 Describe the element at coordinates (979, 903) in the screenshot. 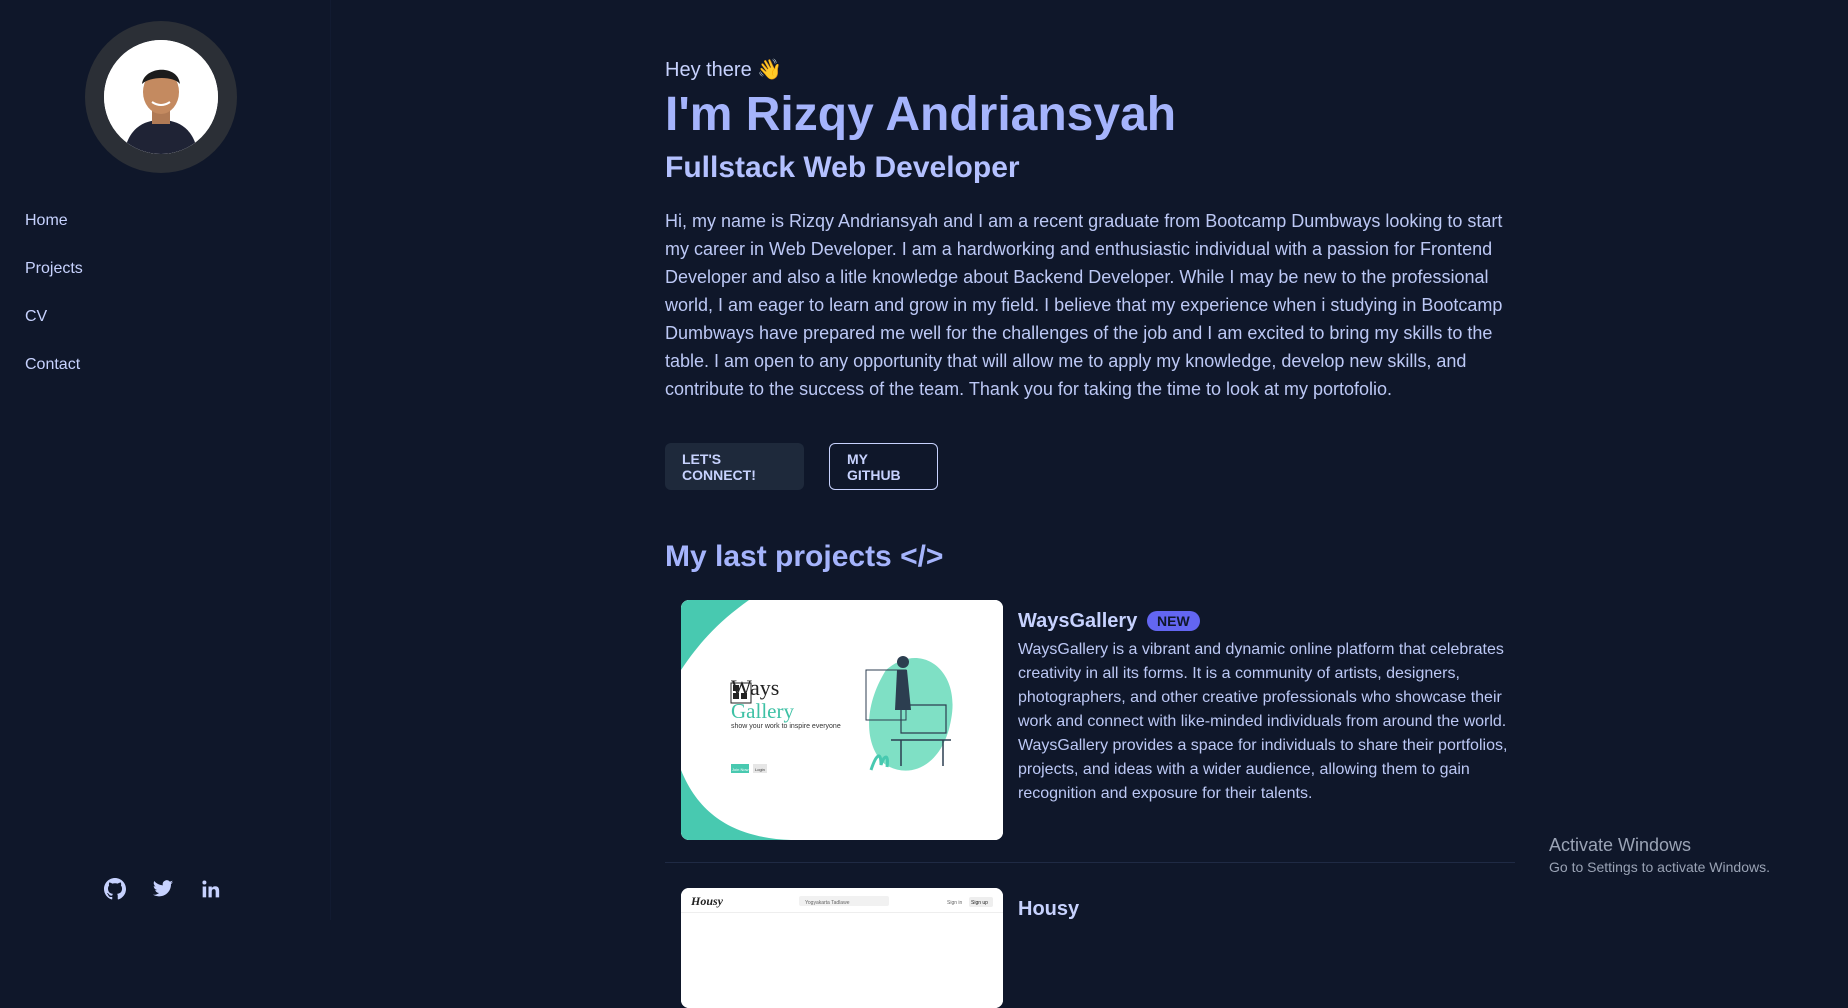

I see `housy-signup: Sign up` at that location.